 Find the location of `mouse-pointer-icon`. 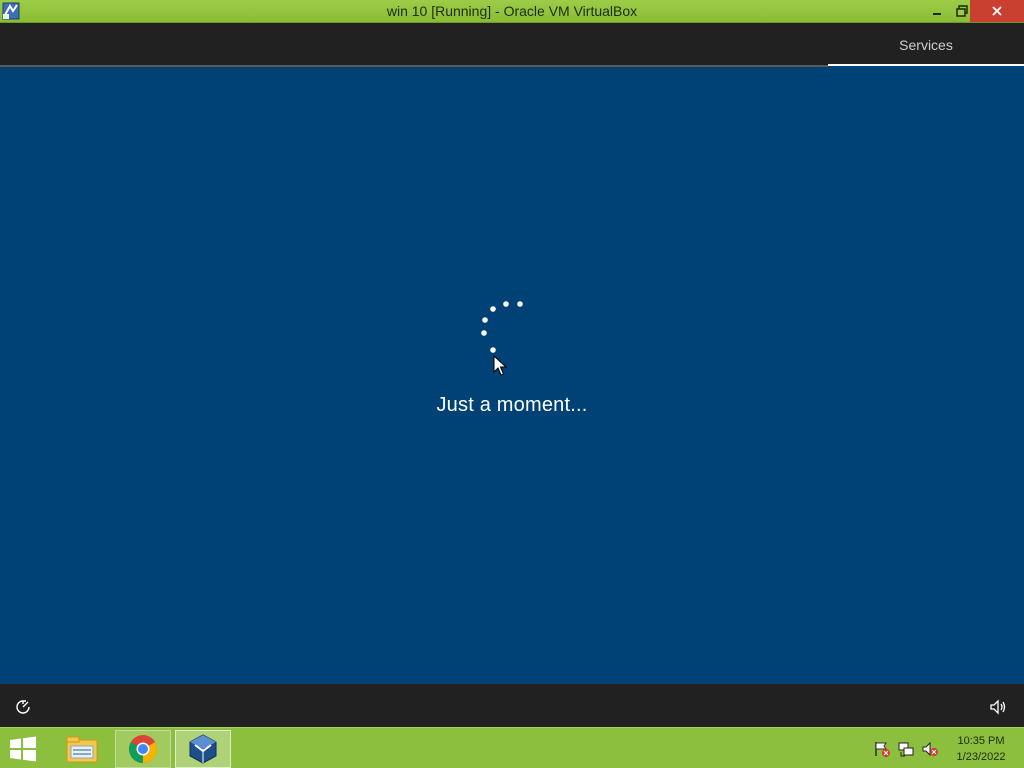

mouse-pointer-icon is located at coordinates (500, 365).